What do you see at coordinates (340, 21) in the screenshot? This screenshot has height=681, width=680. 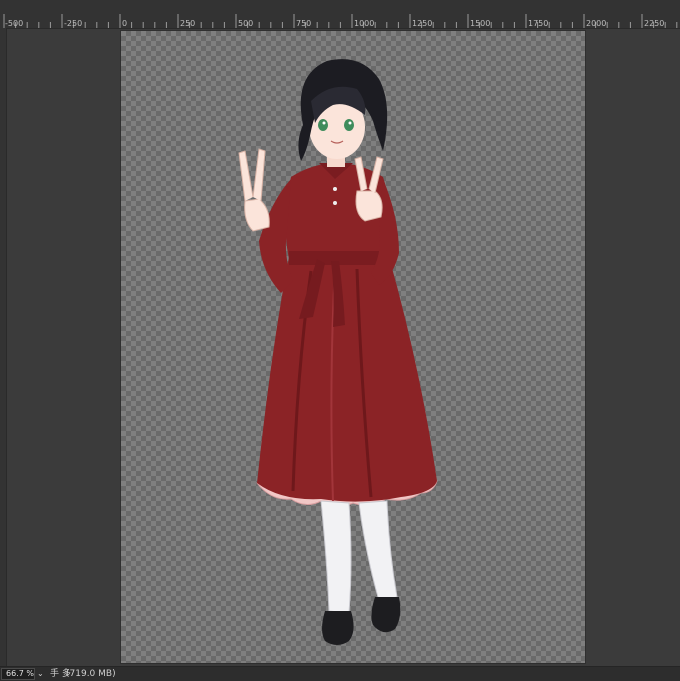 I see `ruler-ticks` at bounding box center [340, 21].